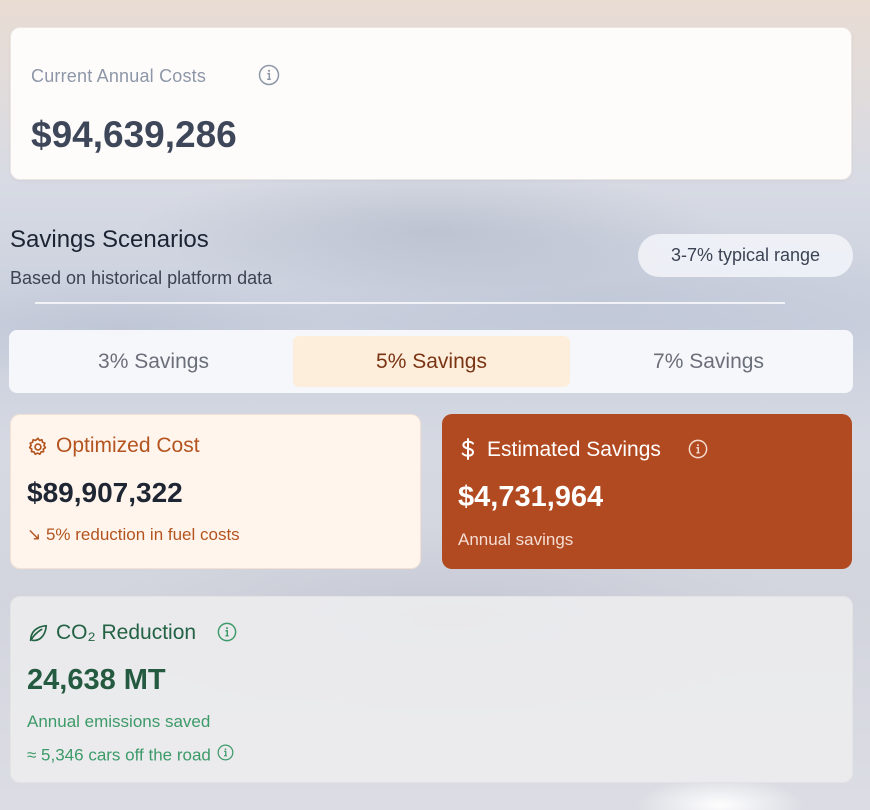  I want to click on co2-reduction-note: Annual emissions saved, so click(119, 721).